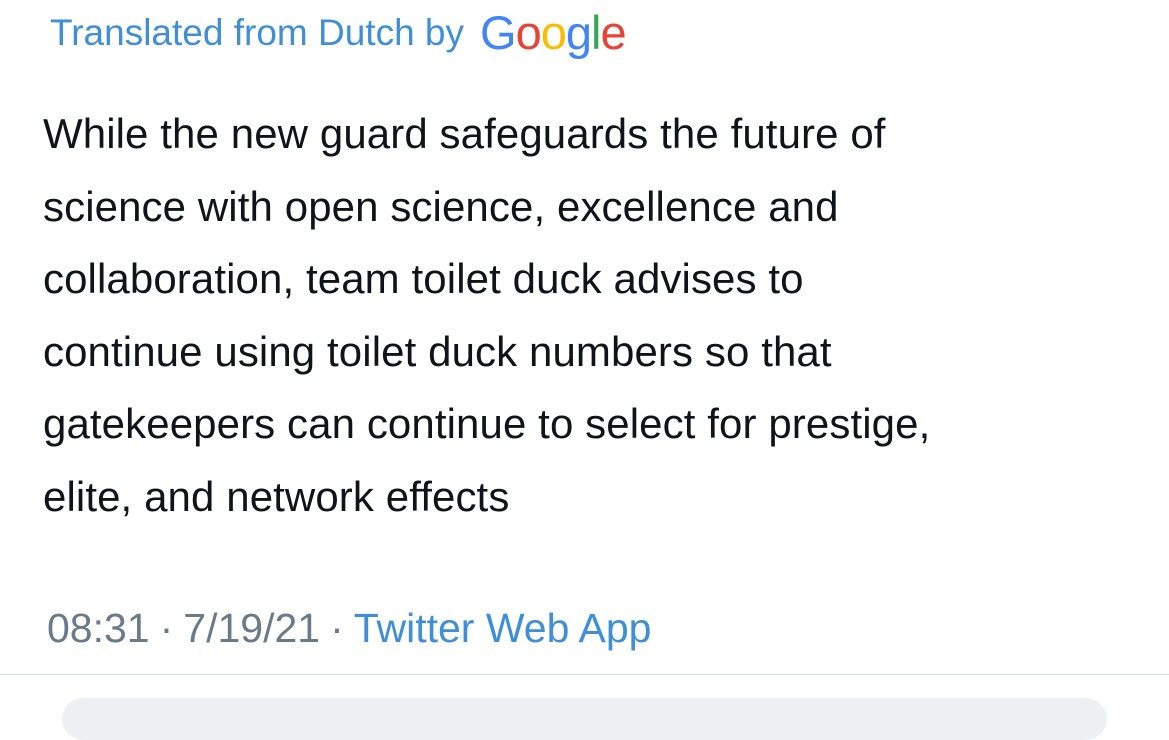 This screenshot has width=1169, height=740. What do you see at coordinates (251, 628) in the screenshot?
I see `tweet-date: 7/19/21` at bounding box center [251, 628].